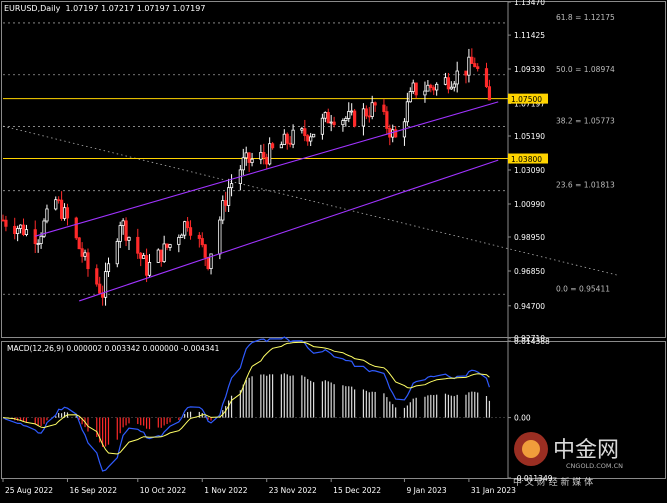 This screenshot has width=667, height=503. Describe the element at coordinates (225, 490) in the screenshot. I see `date-tick-label: 1 Nov 2022` at that location.